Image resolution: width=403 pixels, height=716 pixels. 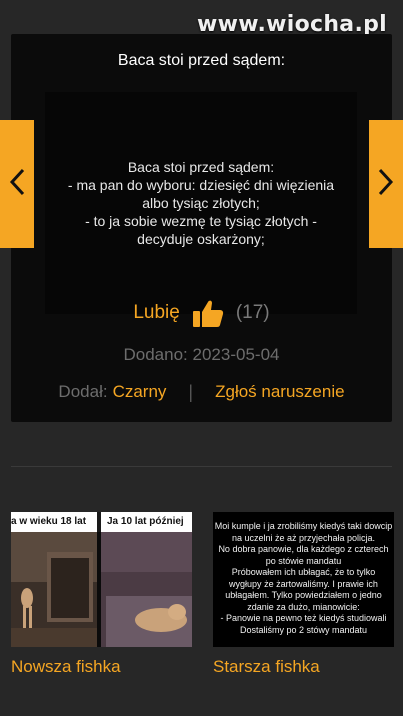 I want to click on like-button: Lubię (17), so click(x=201, y=313).